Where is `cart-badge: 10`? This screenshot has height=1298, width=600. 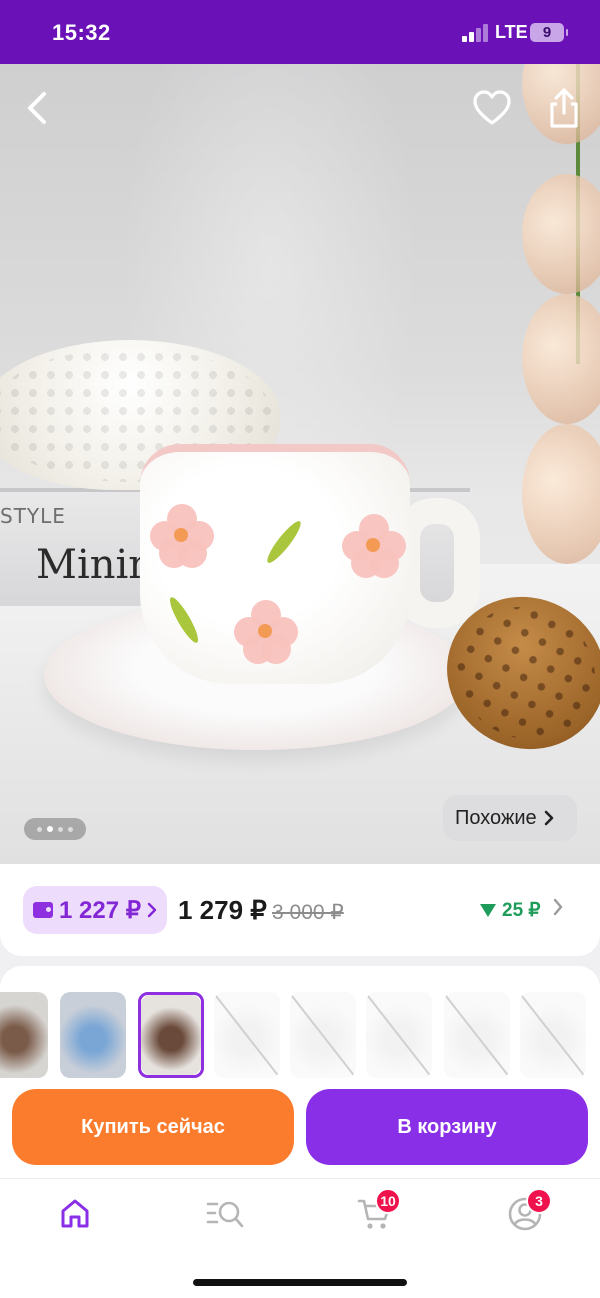 cart-badge: 10 is located at coordinates (388, 1201).